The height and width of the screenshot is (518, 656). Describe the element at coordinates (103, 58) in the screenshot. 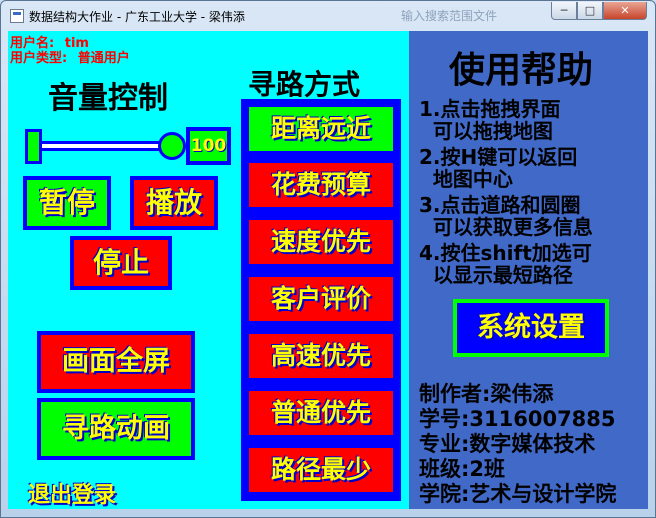

I see `user-type-value: 普通用户` at that location.